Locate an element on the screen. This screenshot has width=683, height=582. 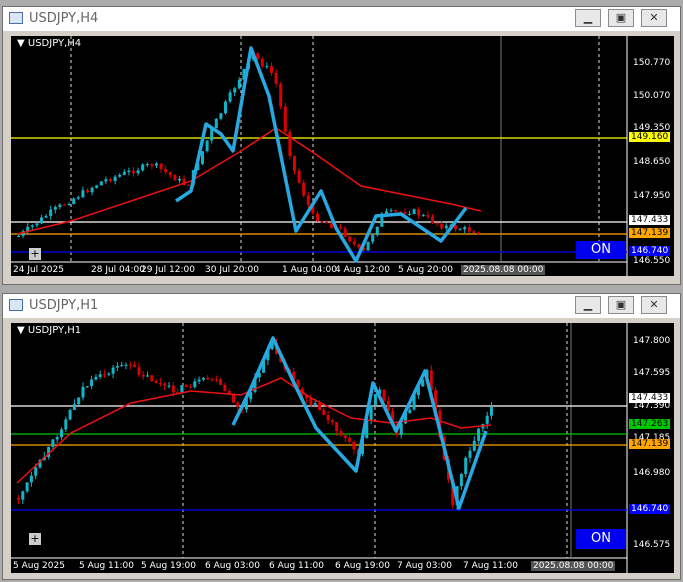
price-axis-label: 147.800 is located at coordinates (652, 341).